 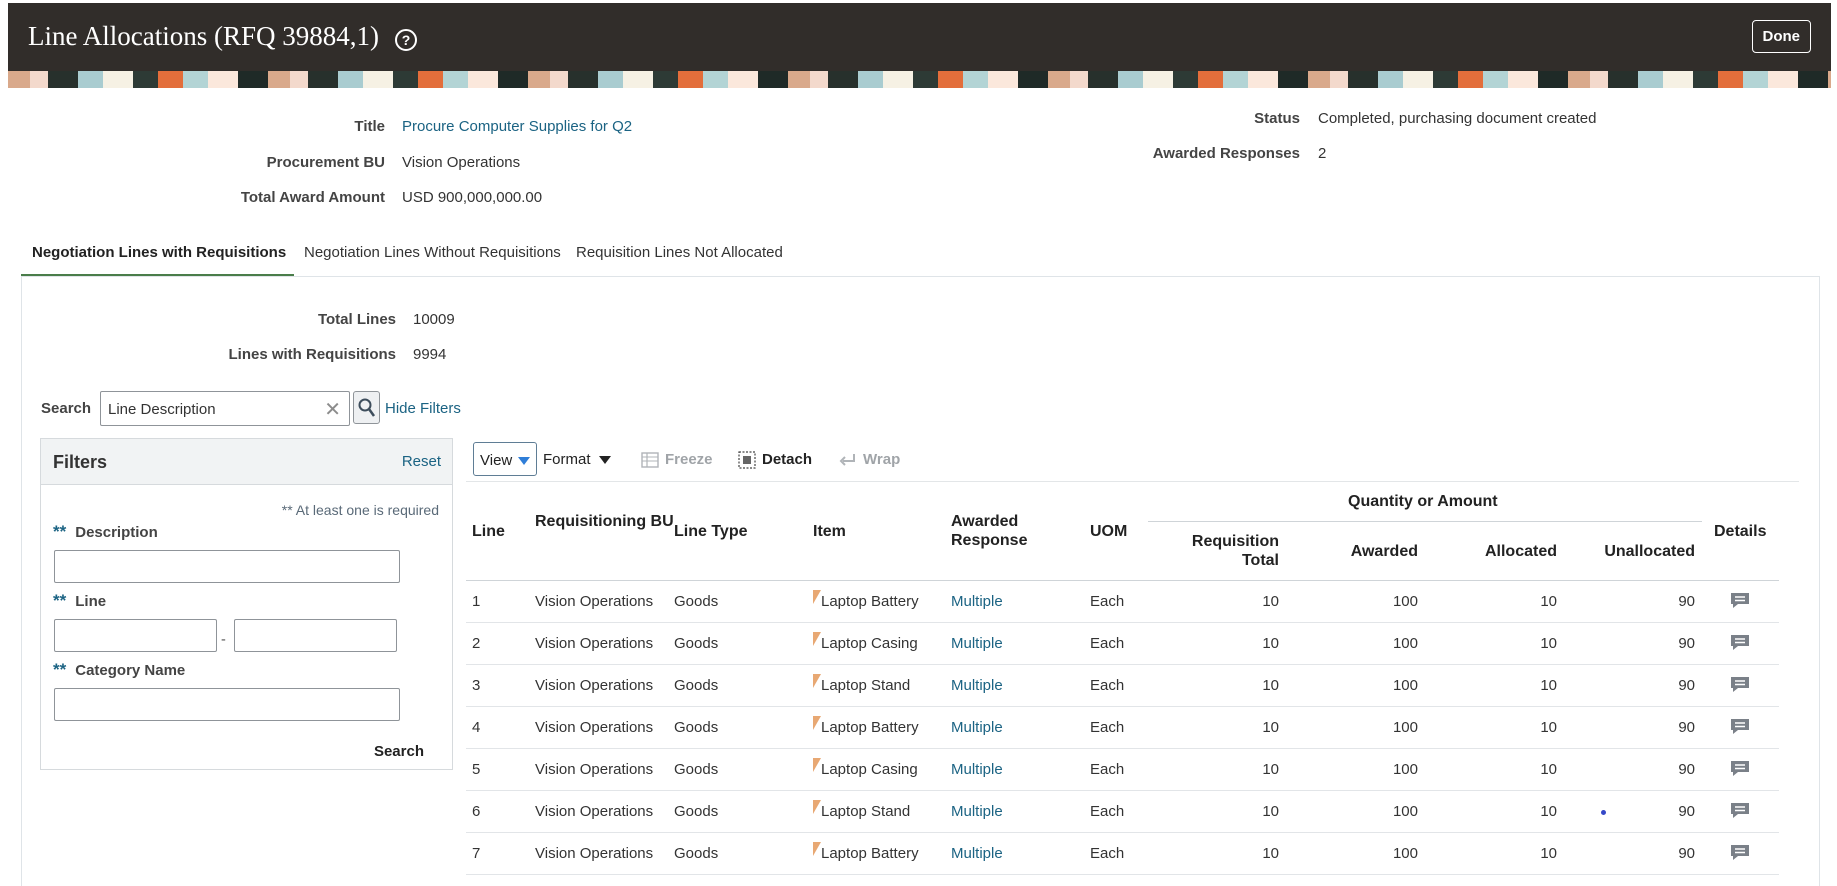 I want to click on line-to-field, so click(x=315, y=635).